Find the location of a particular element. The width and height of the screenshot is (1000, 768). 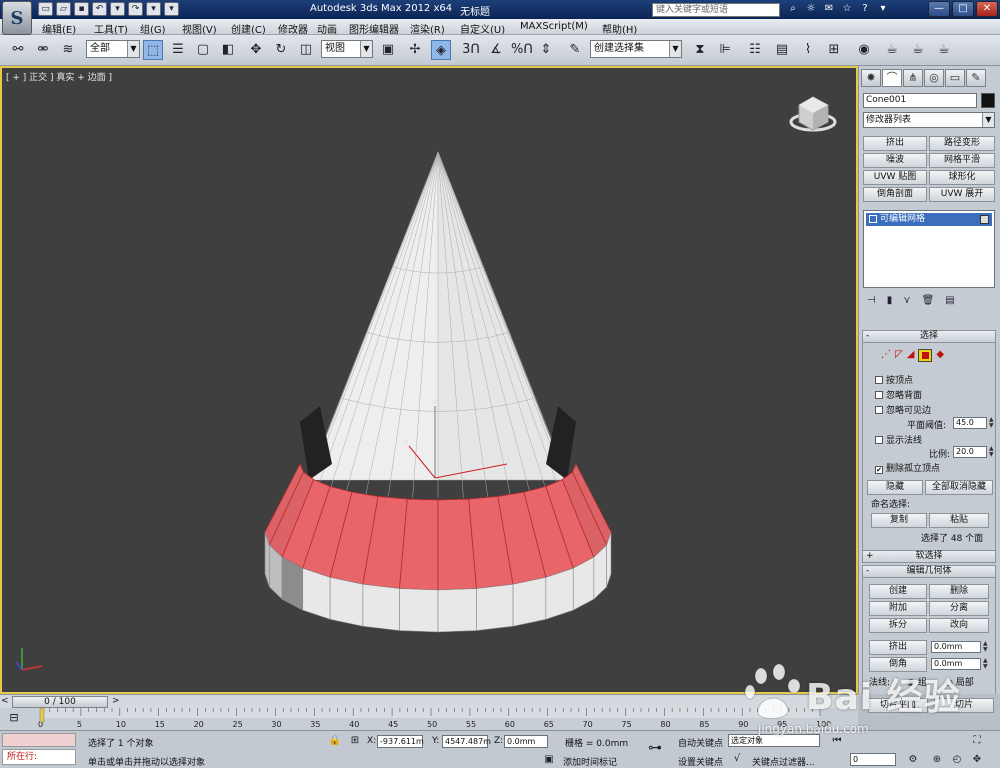

menu-edit: 编辑(E) is located at coordinates (59, 28).